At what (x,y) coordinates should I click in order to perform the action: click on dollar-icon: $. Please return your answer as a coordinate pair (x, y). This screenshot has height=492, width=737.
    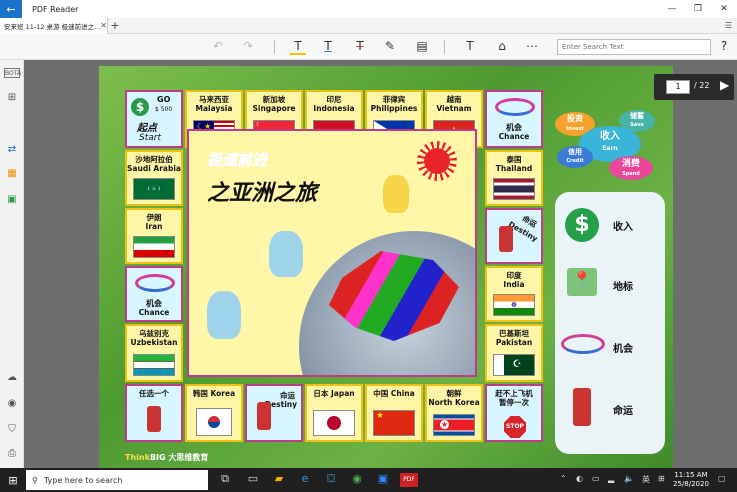
    Looking at the image, I should click on (582, 225).